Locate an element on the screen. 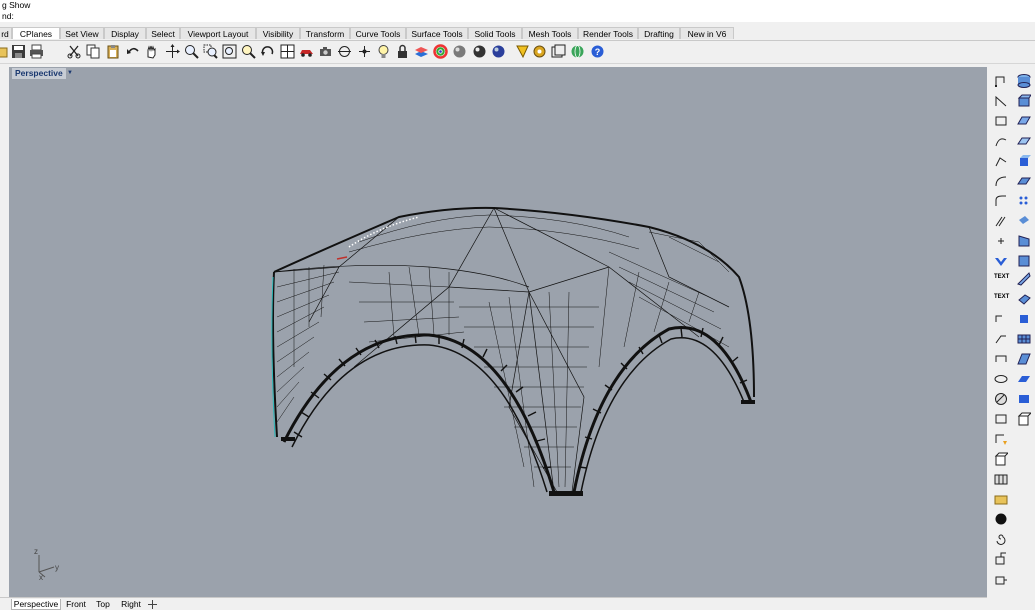 This screenshot has width=1035, height=610. tab-curve-tools: Curve Tools is located at coordinates (378, 33).